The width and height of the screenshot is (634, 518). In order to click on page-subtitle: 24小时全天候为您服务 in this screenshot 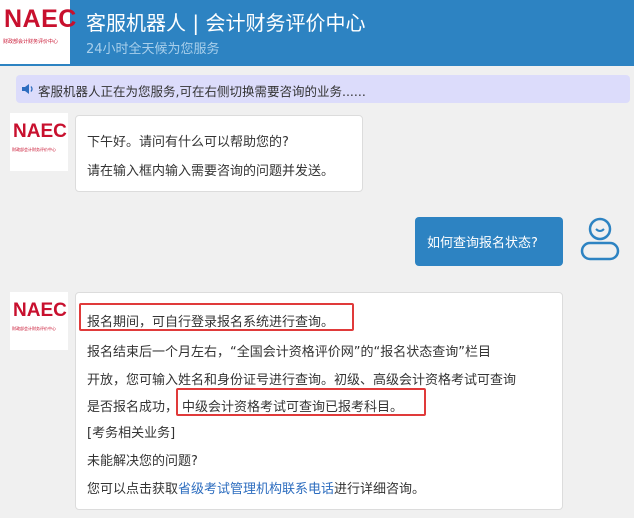, I will do `click(153, 49)`.